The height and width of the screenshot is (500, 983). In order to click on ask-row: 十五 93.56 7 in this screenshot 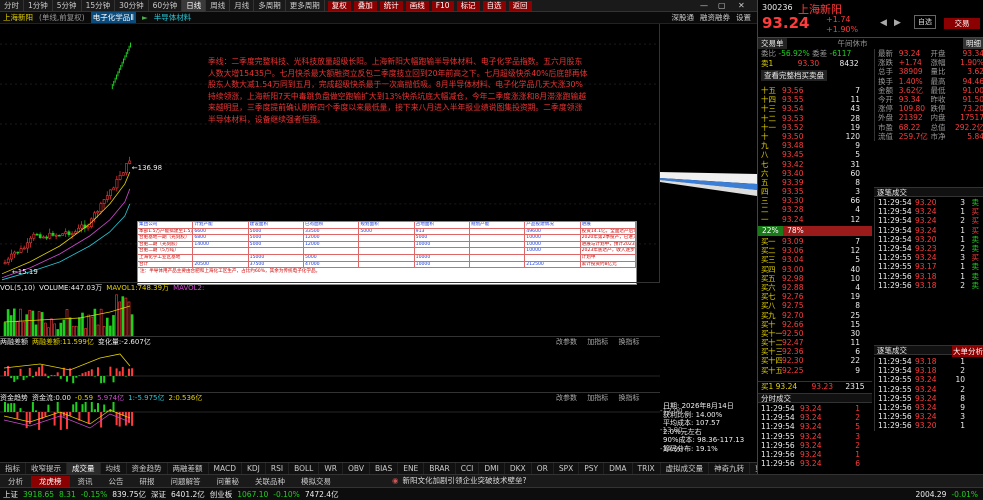, I will do `click(815, 90)`.